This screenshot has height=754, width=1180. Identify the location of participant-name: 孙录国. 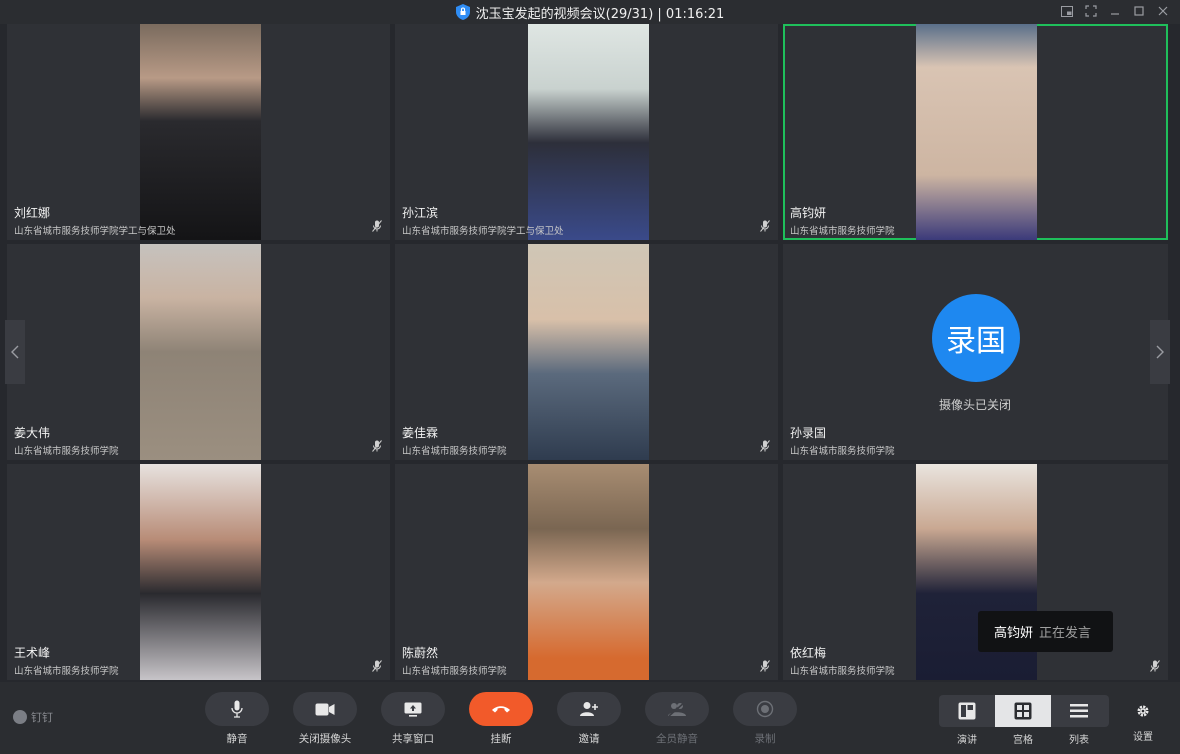
(808, 433).